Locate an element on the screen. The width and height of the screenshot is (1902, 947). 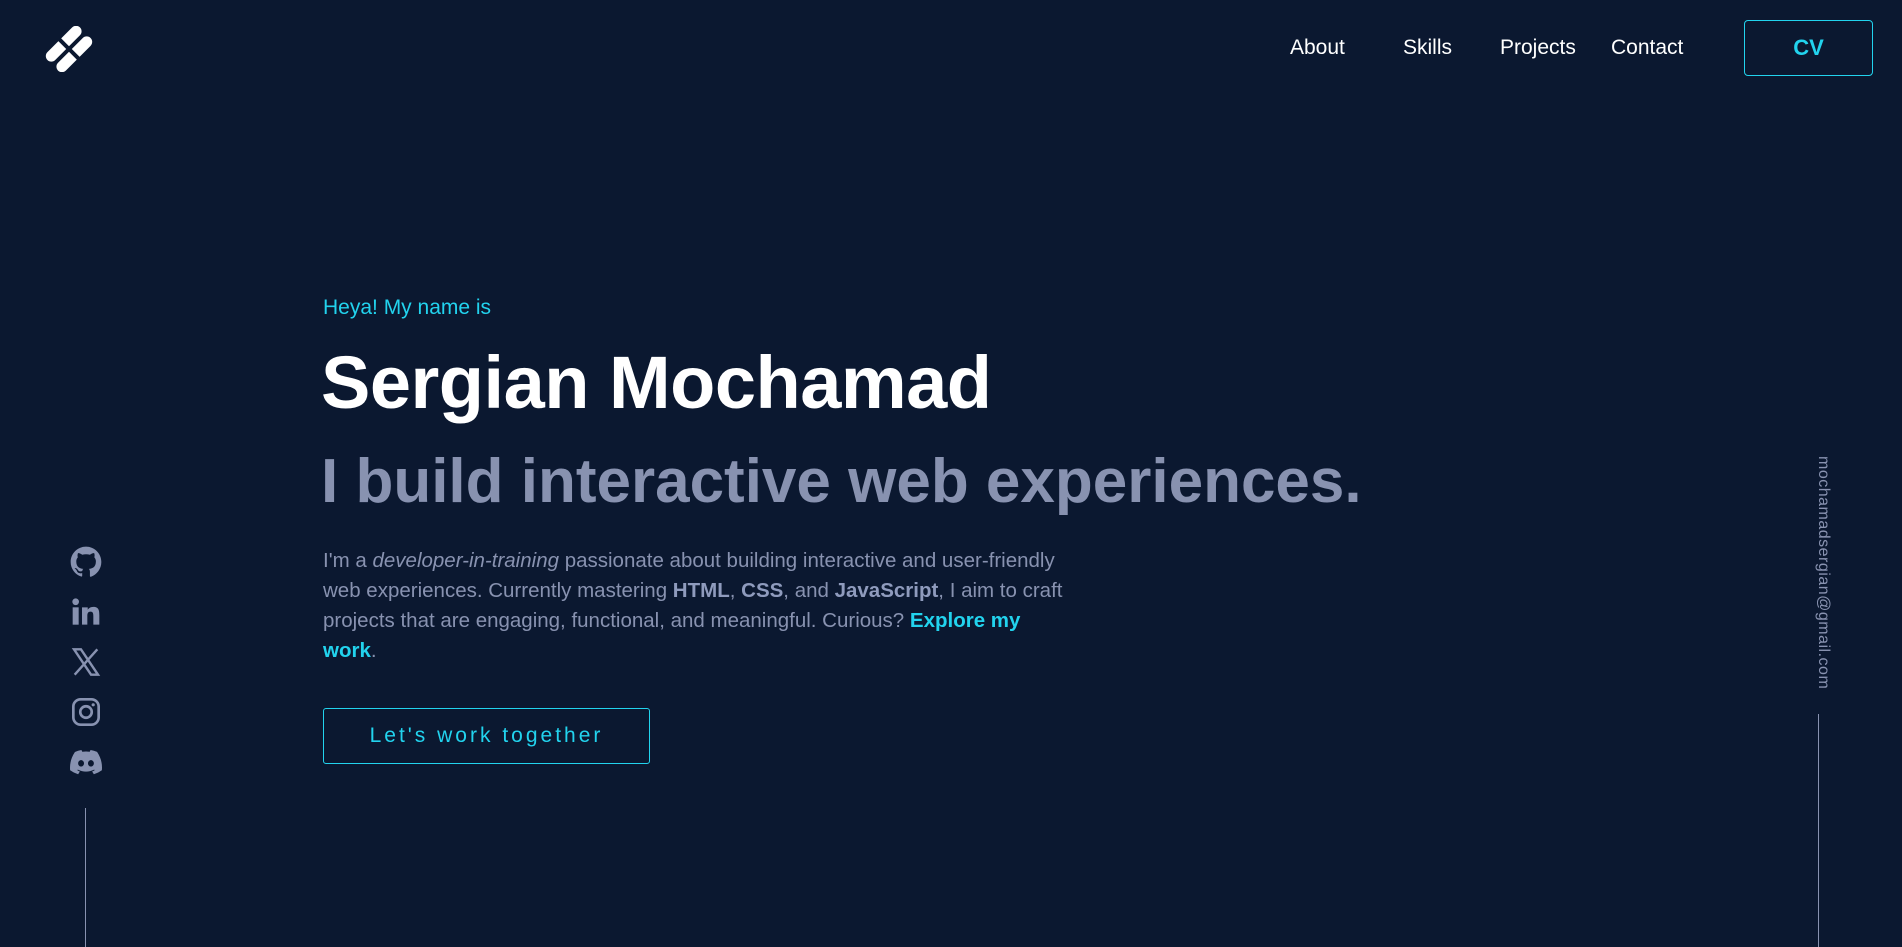
instagram-icon is located at coordinates (86, 712).